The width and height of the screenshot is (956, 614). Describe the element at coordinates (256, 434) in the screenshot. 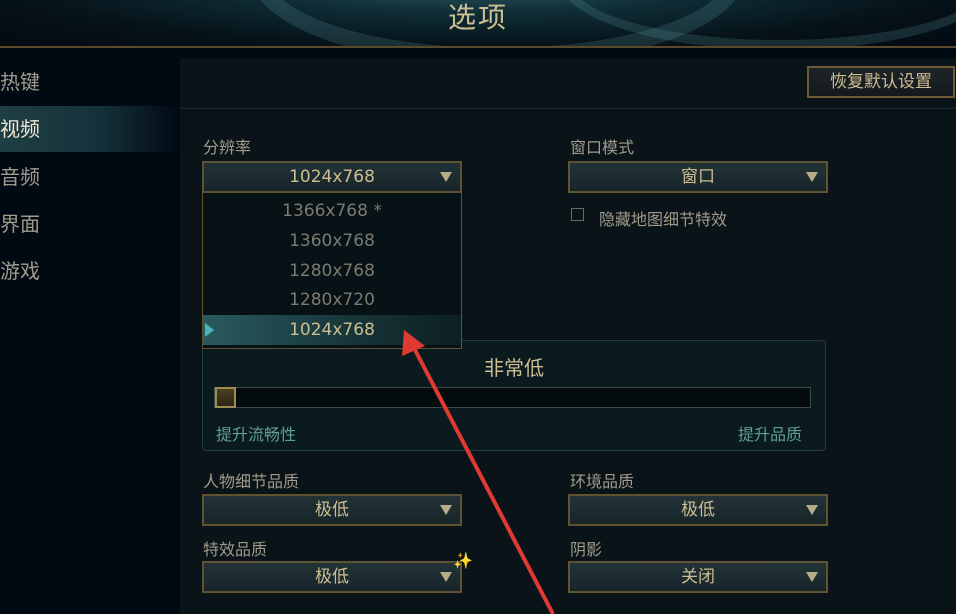

I see `slider-left-hint: 提升流畅性` at that location.